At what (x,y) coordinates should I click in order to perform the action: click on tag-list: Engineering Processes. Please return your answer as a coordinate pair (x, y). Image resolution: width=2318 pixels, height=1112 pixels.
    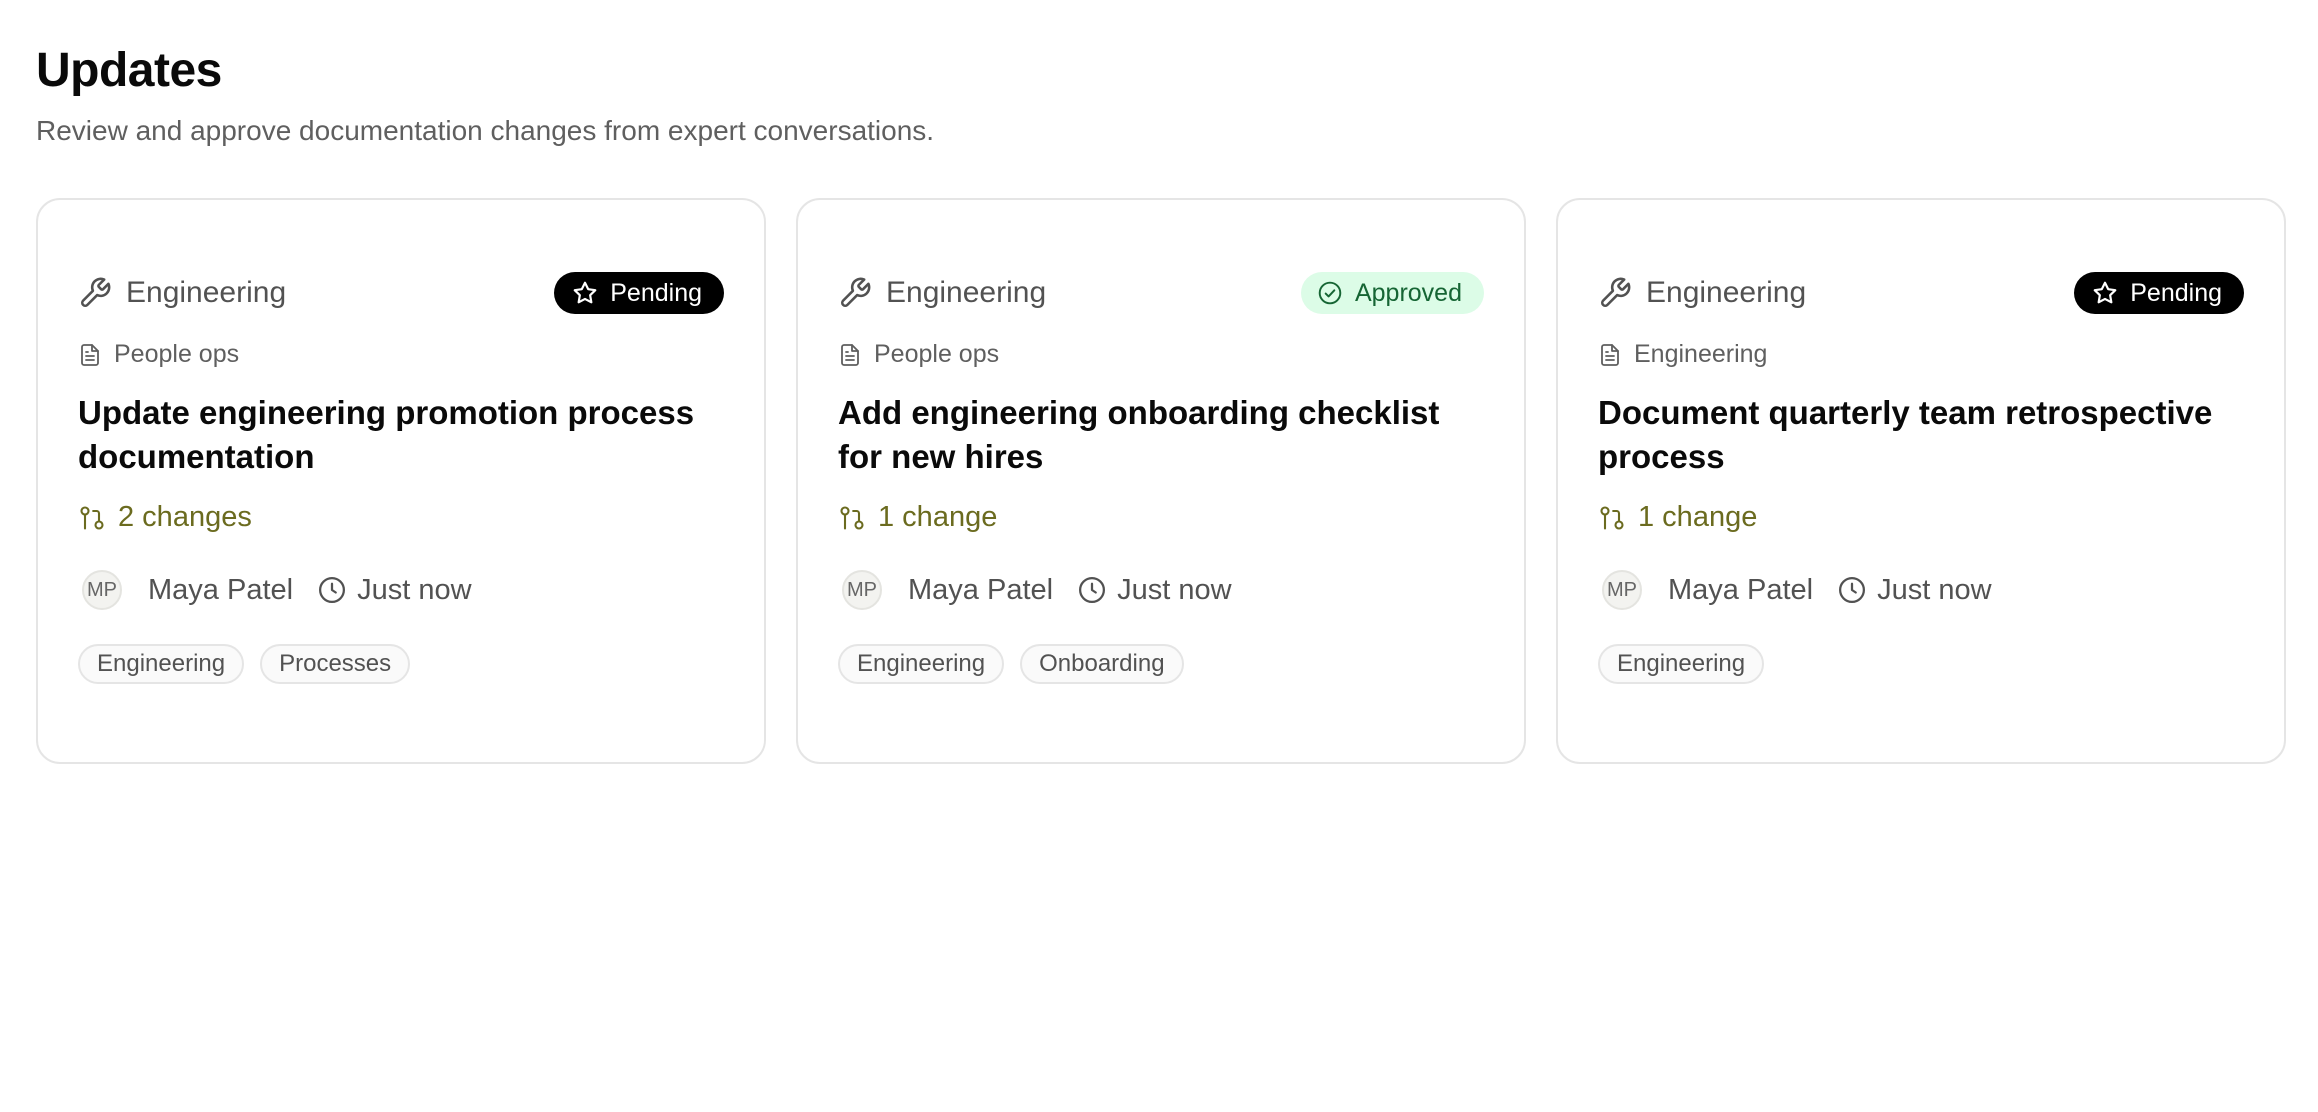
    Looking at the image, I should click on (401, 664).